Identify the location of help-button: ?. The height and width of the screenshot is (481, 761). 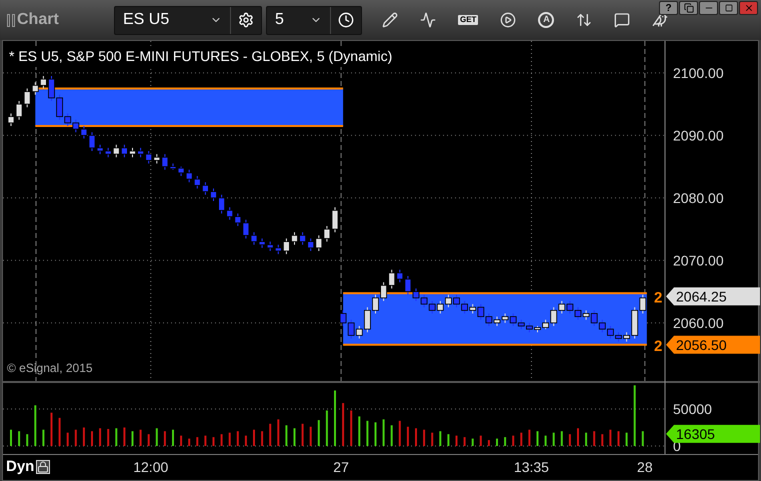
(668, 8).